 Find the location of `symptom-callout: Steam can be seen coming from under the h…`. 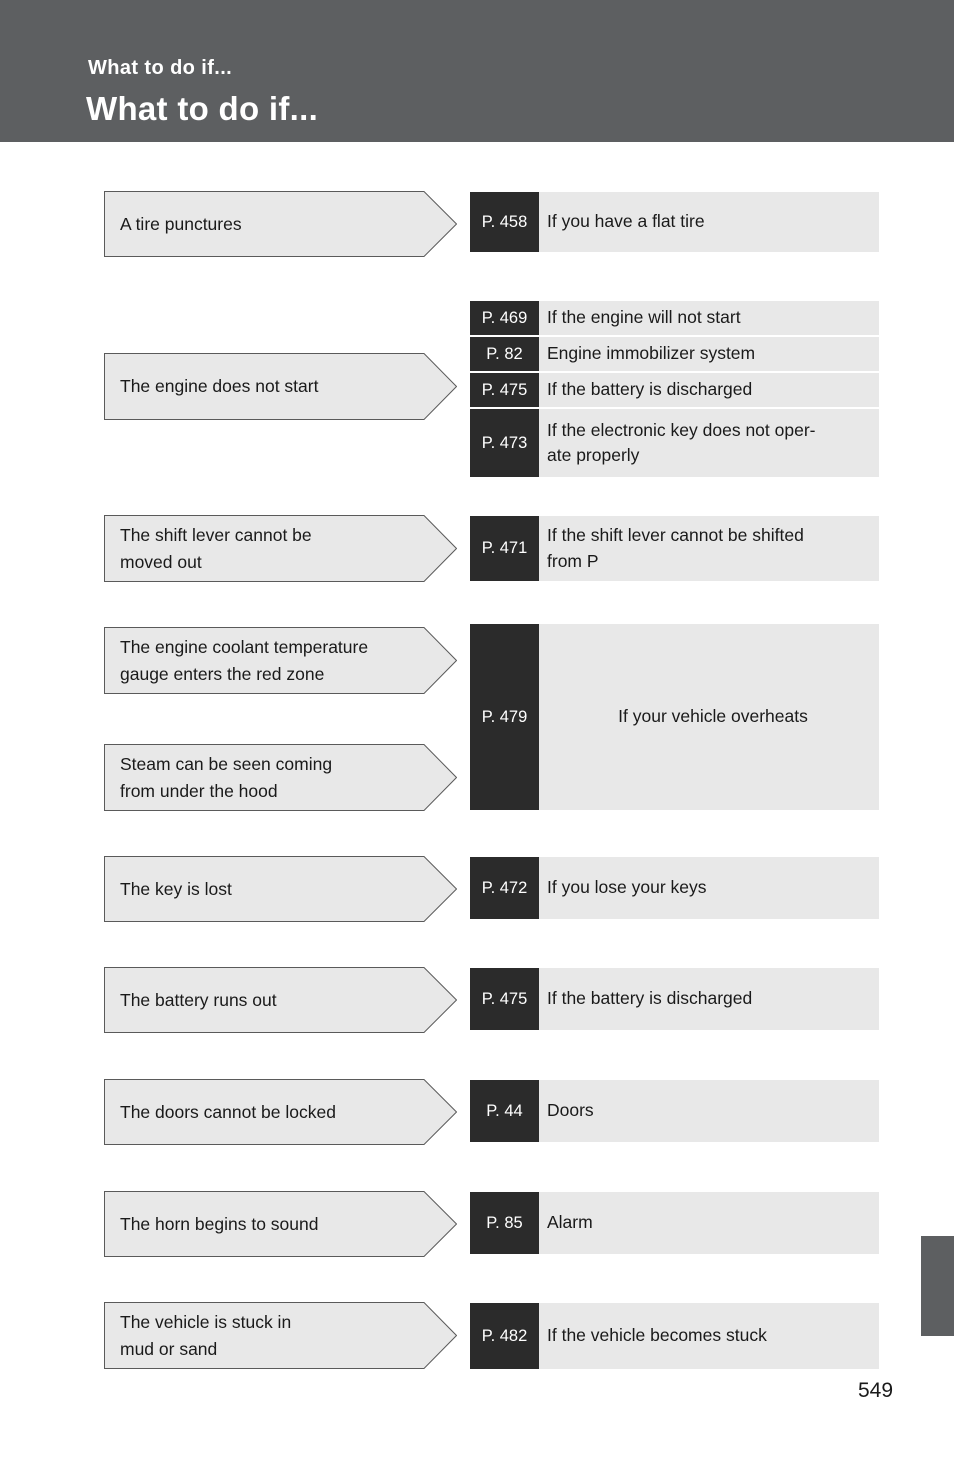

symptom-callout: Steam can be seen coming from under the h… is located at coordinates (280, 777).